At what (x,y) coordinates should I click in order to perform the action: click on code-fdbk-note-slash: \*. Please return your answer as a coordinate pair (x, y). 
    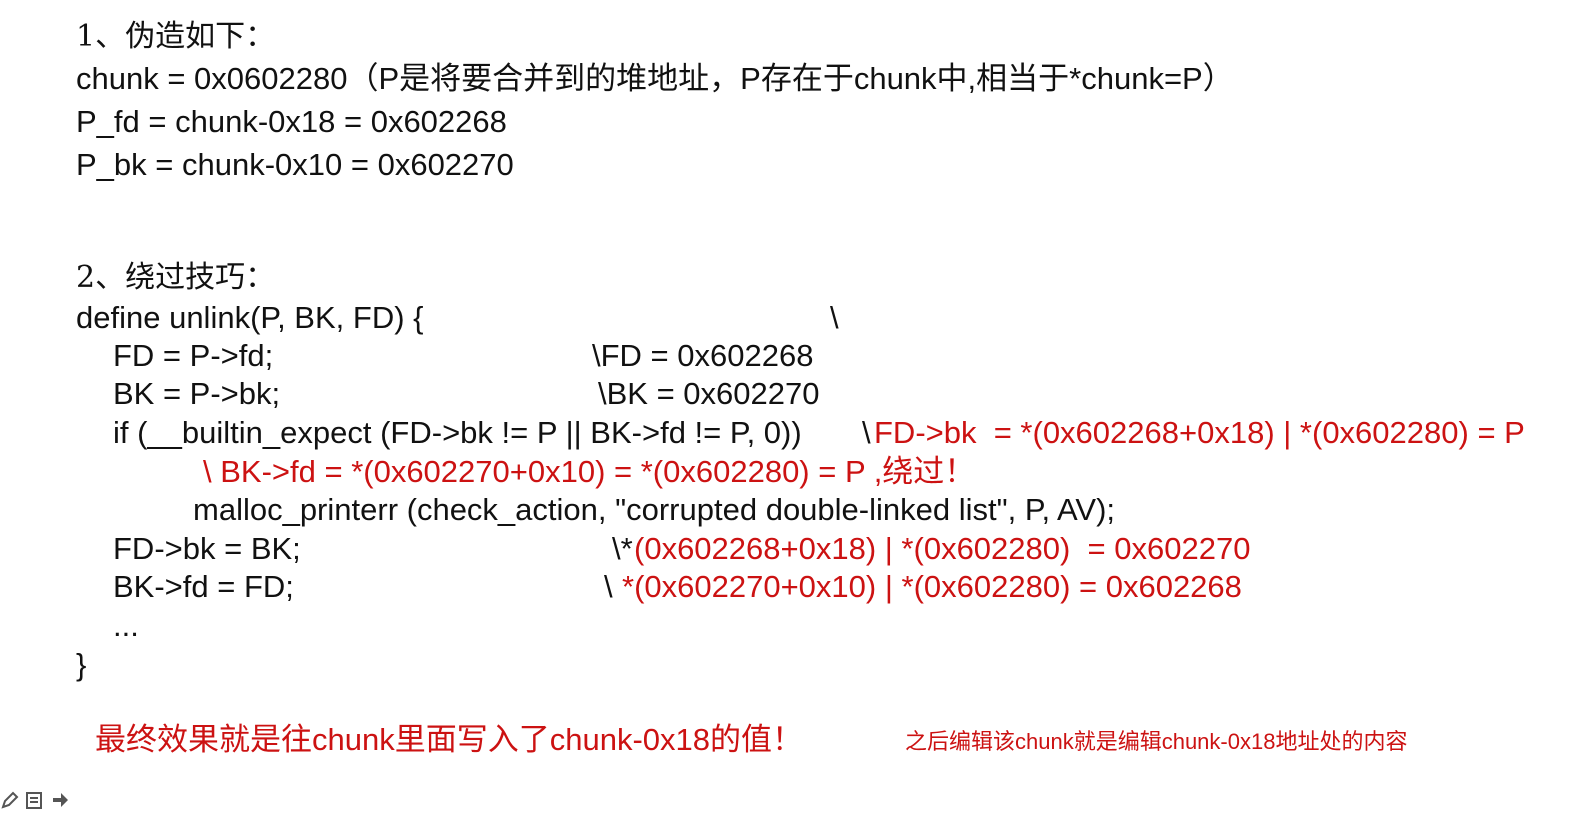
    Looking at the image, I should click on (622, 548).